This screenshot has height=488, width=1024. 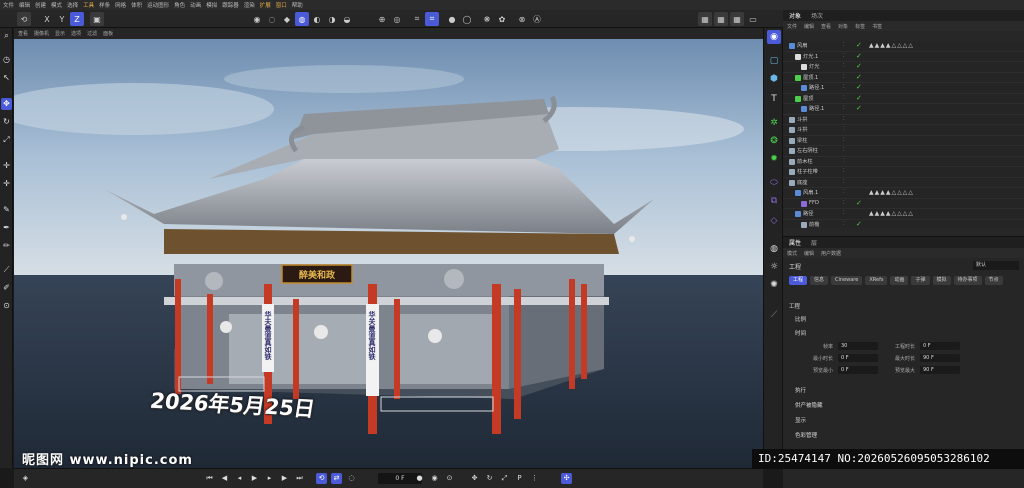 What do you see at coordinates (317, 19) in the screenshot?
I see `uv-mode-icon: ◐` at bounding box center [317, 19].